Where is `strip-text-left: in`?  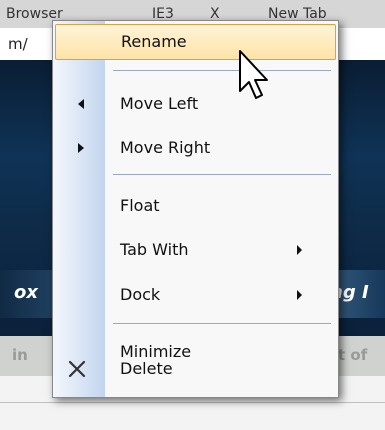
strip-text-left: in is located at coordinates (20, 355).